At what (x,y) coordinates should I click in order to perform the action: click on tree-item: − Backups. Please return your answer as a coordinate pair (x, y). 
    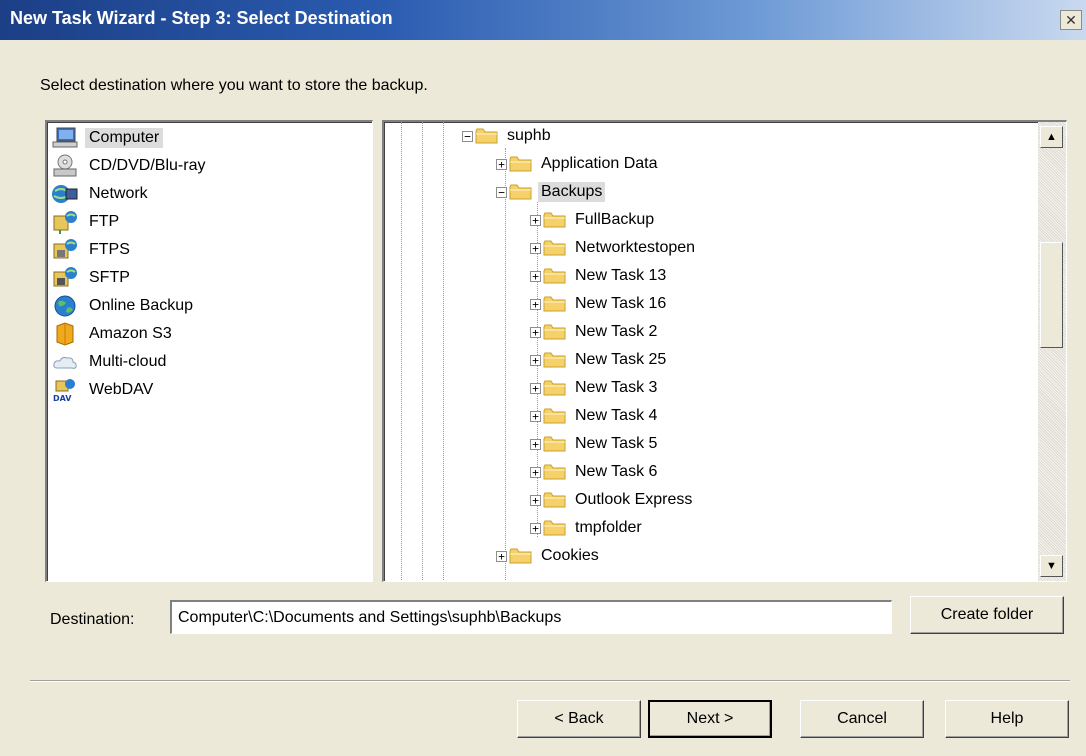
    Looking at the image, I should click on (551, 192).